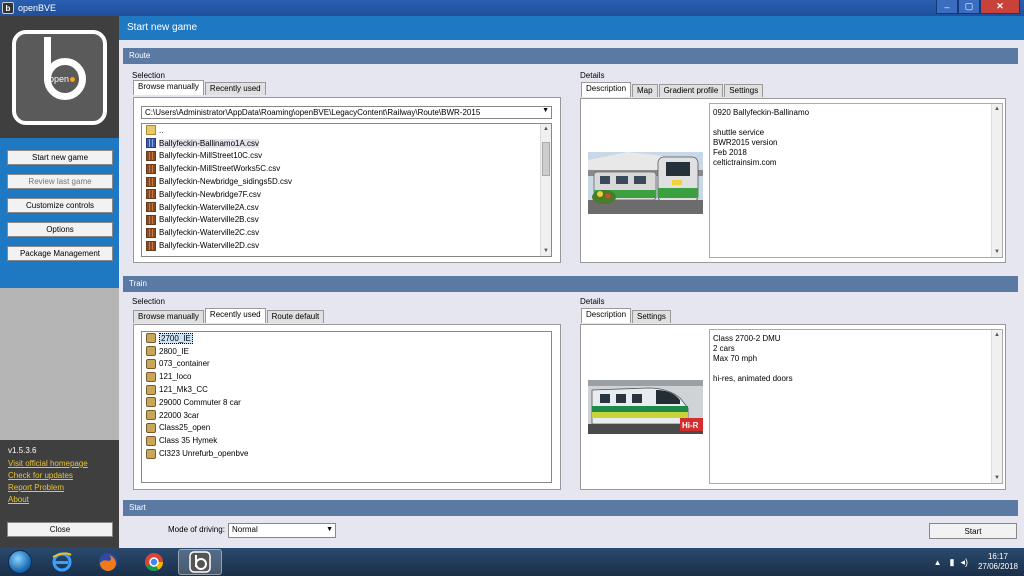  Describe the element at coordinates (951, 562) in the screenshot. I see `network-icon: ▮` at that location.